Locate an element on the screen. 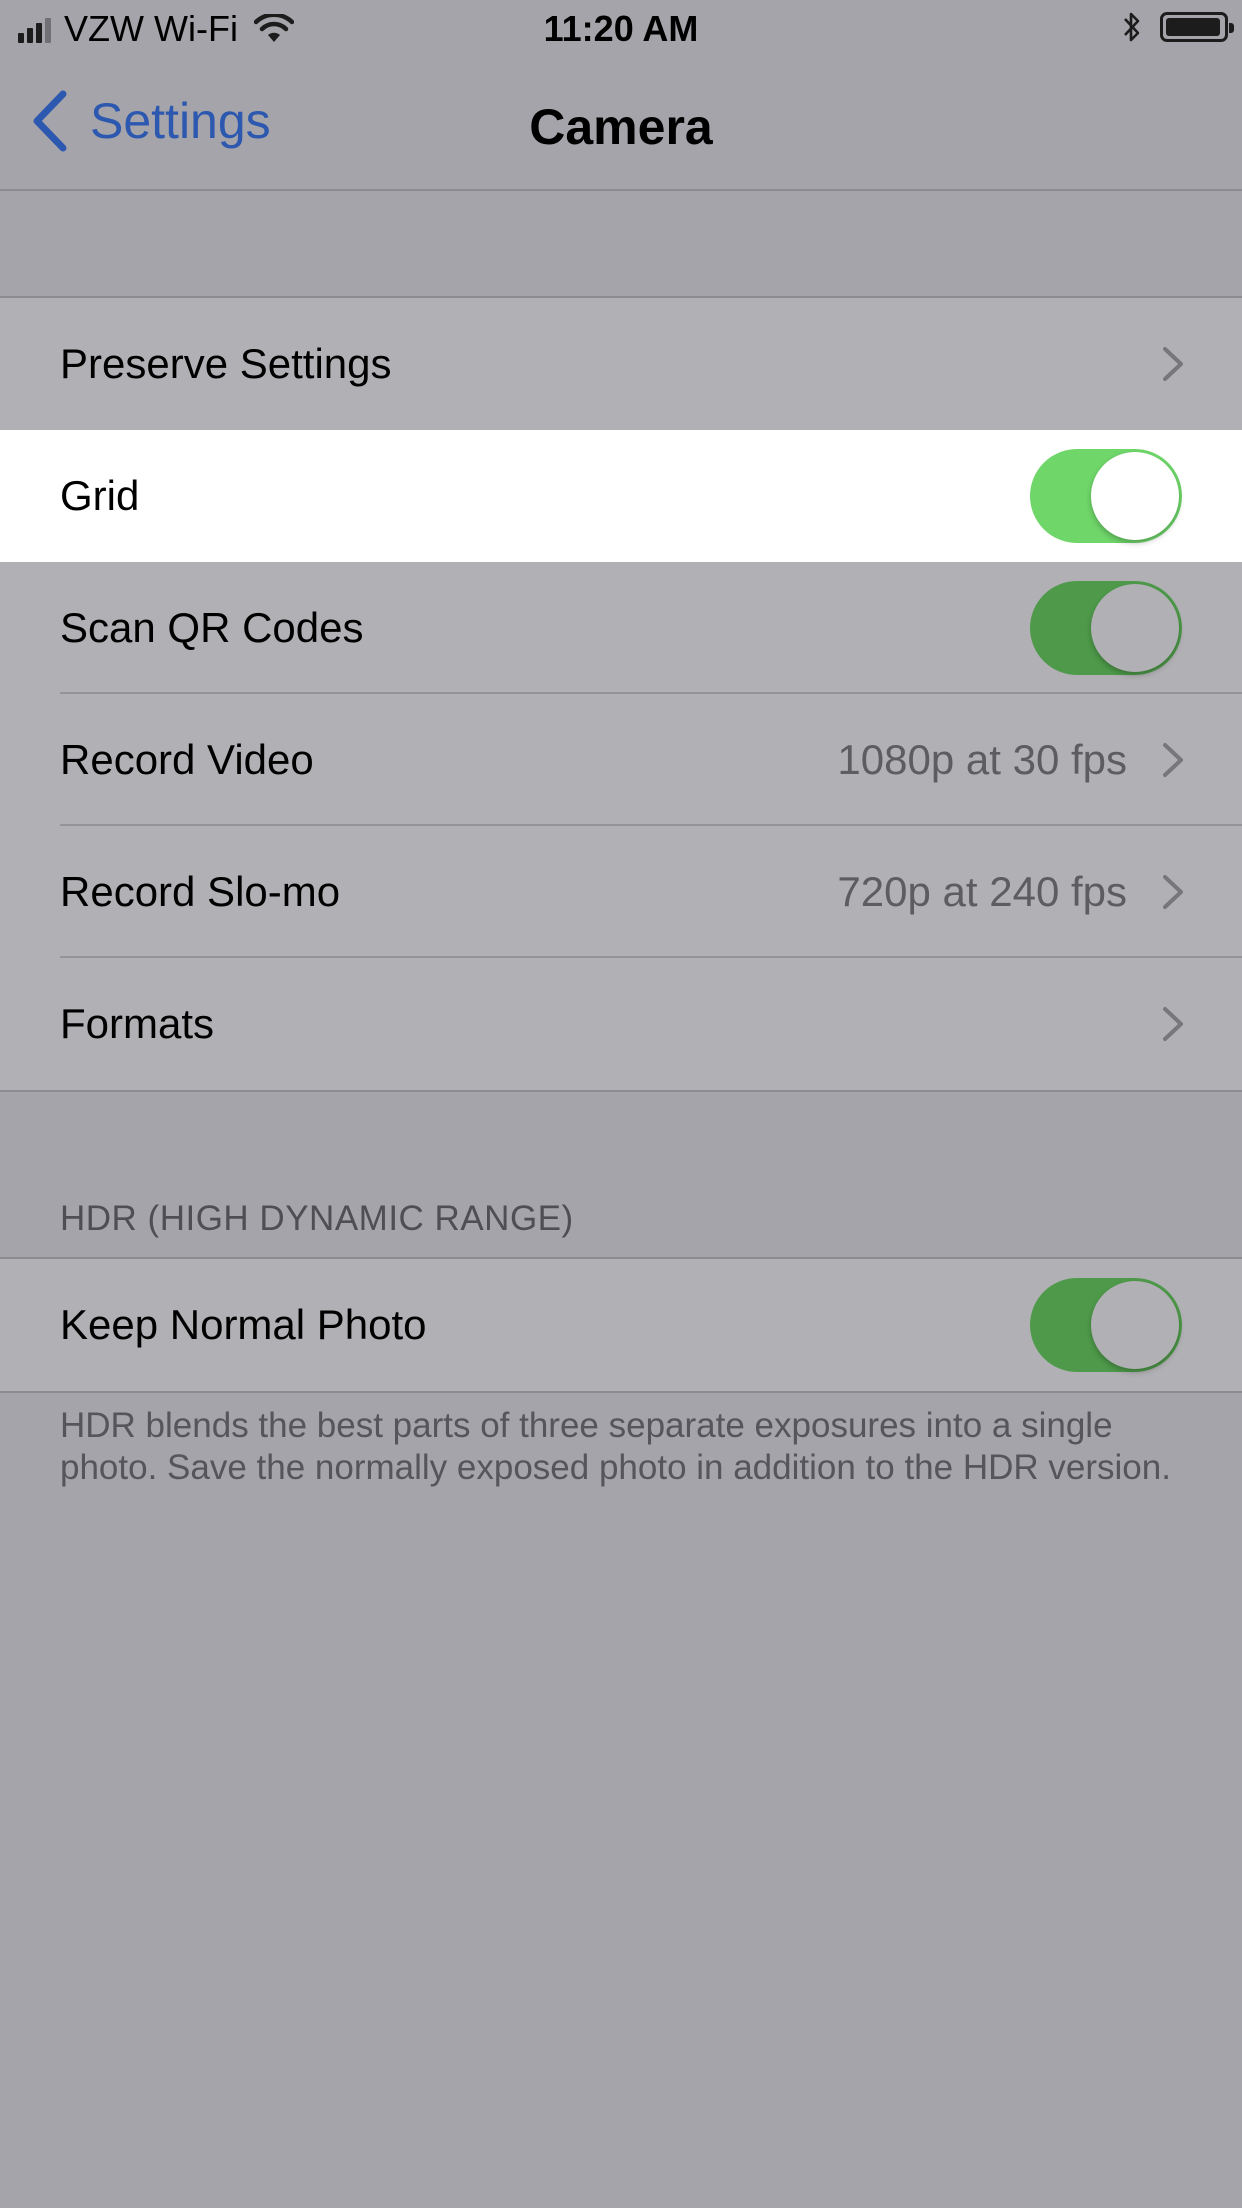 This screenshot has width=1242, height=2208. row-value: 720p at 240 fps is located at coordinates (982, 891).